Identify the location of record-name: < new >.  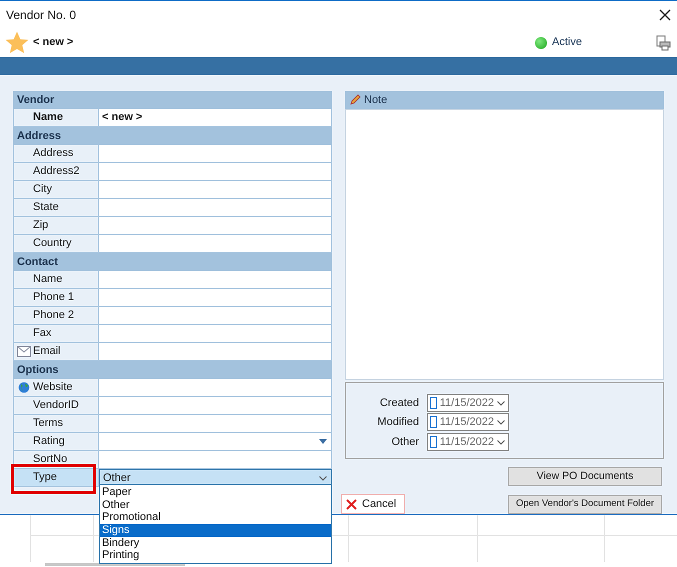
(53, 42).